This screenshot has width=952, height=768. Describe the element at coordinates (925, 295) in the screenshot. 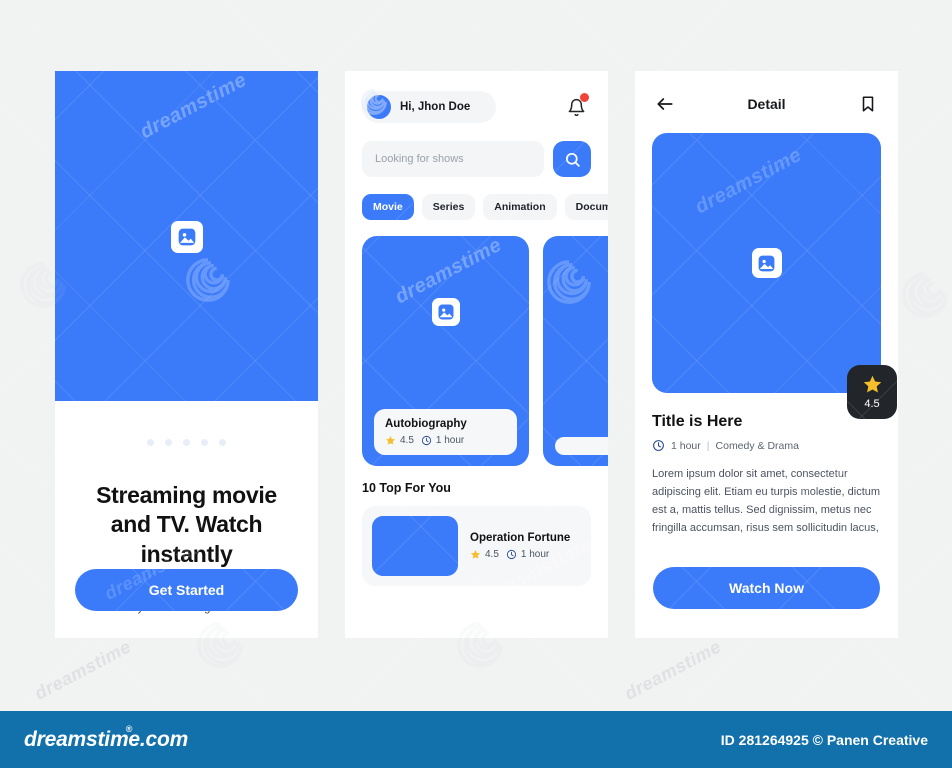

I see `watermark-spiral` at that location.